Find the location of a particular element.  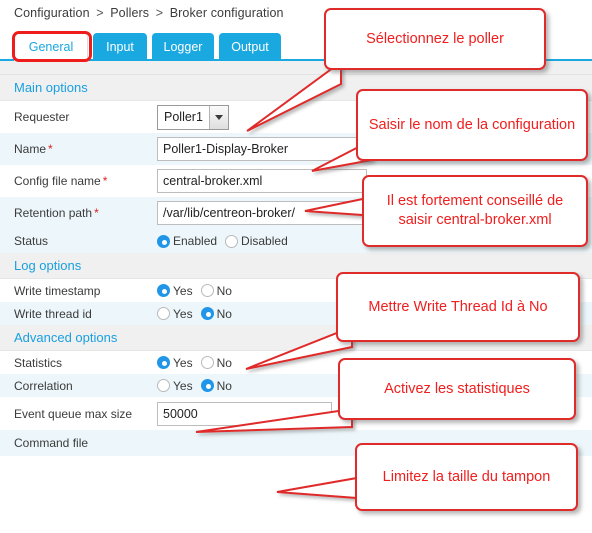

tab-general-label: General is located at coordinates (51, 47).